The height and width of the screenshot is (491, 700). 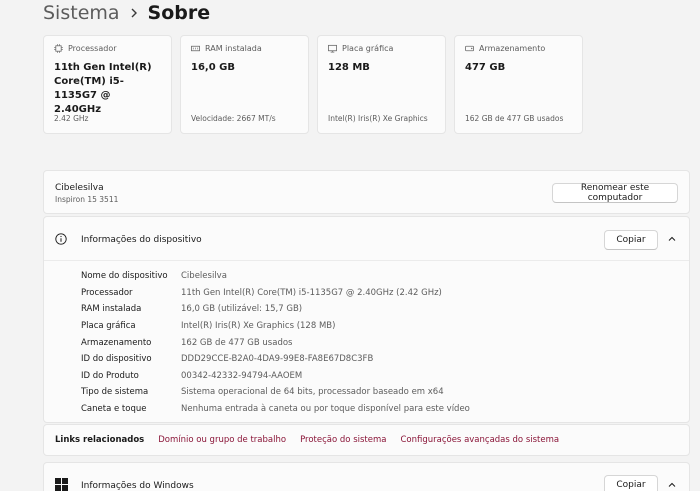 What do you see at coordinates (469, 48) in the screenshot?
I see `storage-icon` at bounding box center [469, 48].